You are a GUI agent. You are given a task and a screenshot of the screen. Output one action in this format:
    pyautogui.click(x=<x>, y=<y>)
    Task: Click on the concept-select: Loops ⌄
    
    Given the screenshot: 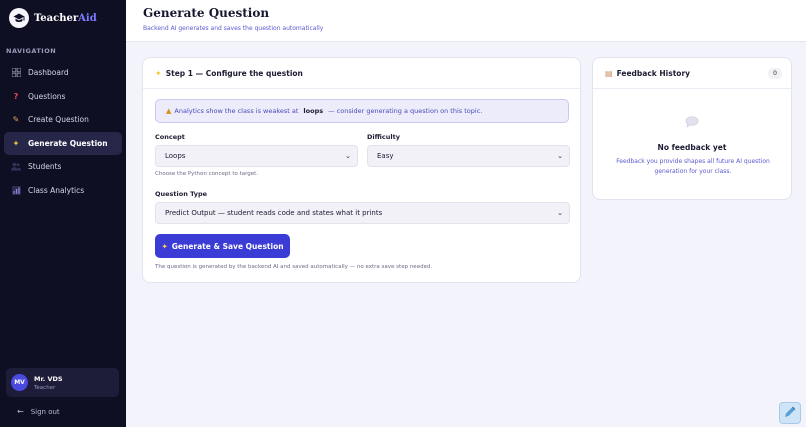 What is the action you would take?
    pyautogui.click(x=256, y=156)
    